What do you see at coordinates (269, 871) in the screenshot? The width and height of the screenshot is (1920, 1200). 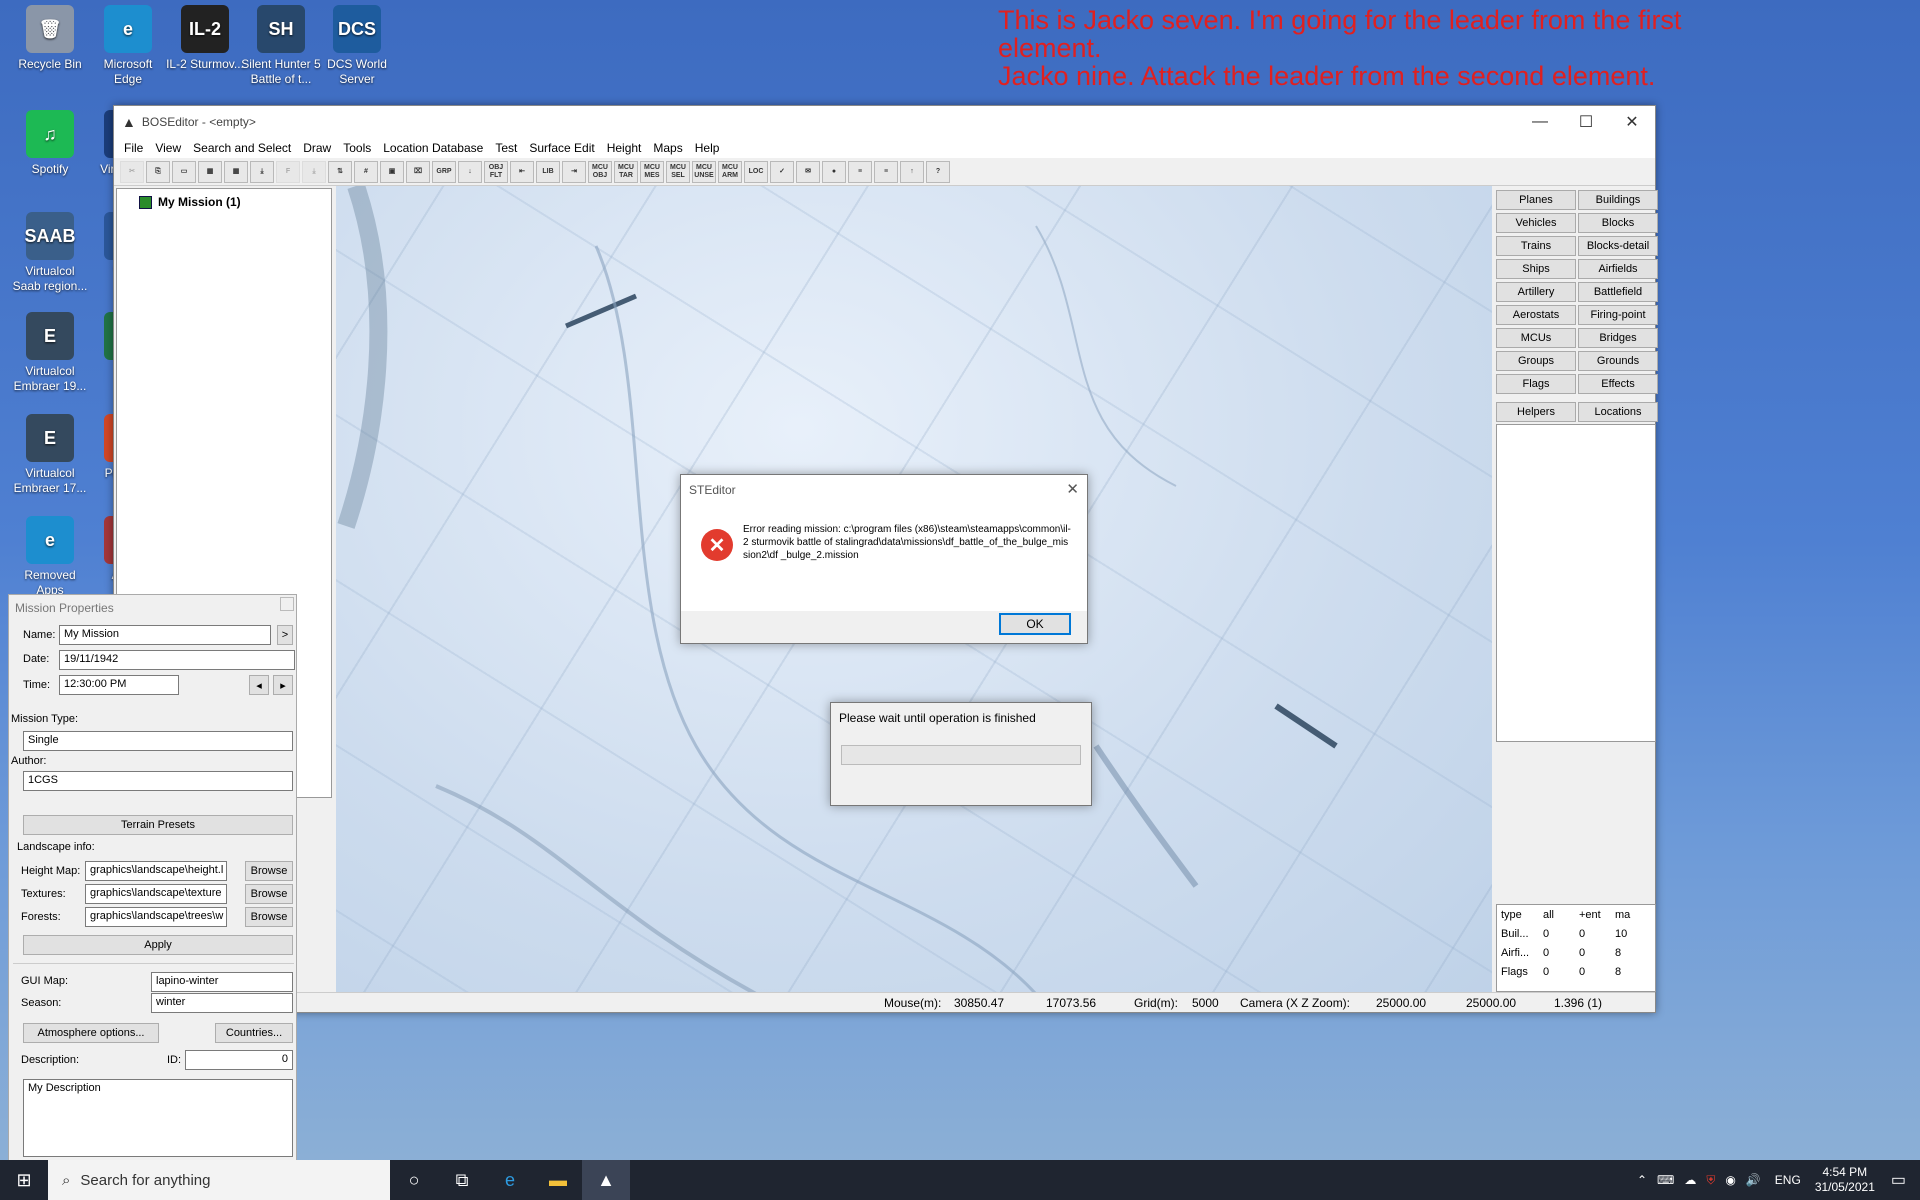 I see `browse-height-button: Browse` at bounding box center [269, 871].